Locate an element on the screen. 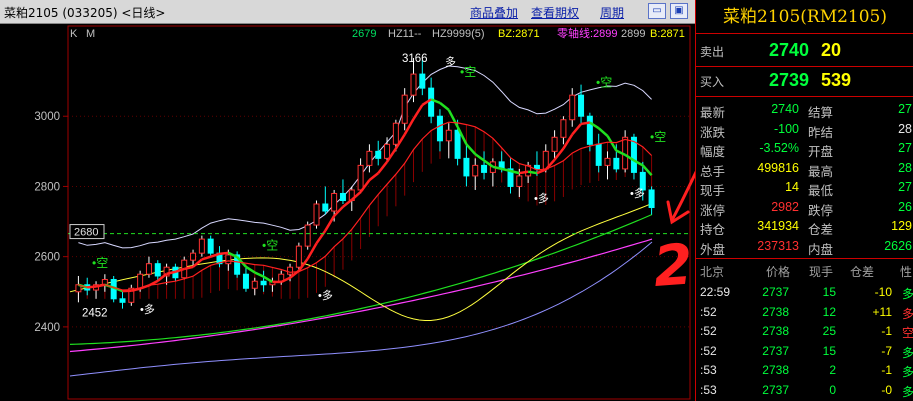  stat-value: 14 is located at coordinates (792, 187).